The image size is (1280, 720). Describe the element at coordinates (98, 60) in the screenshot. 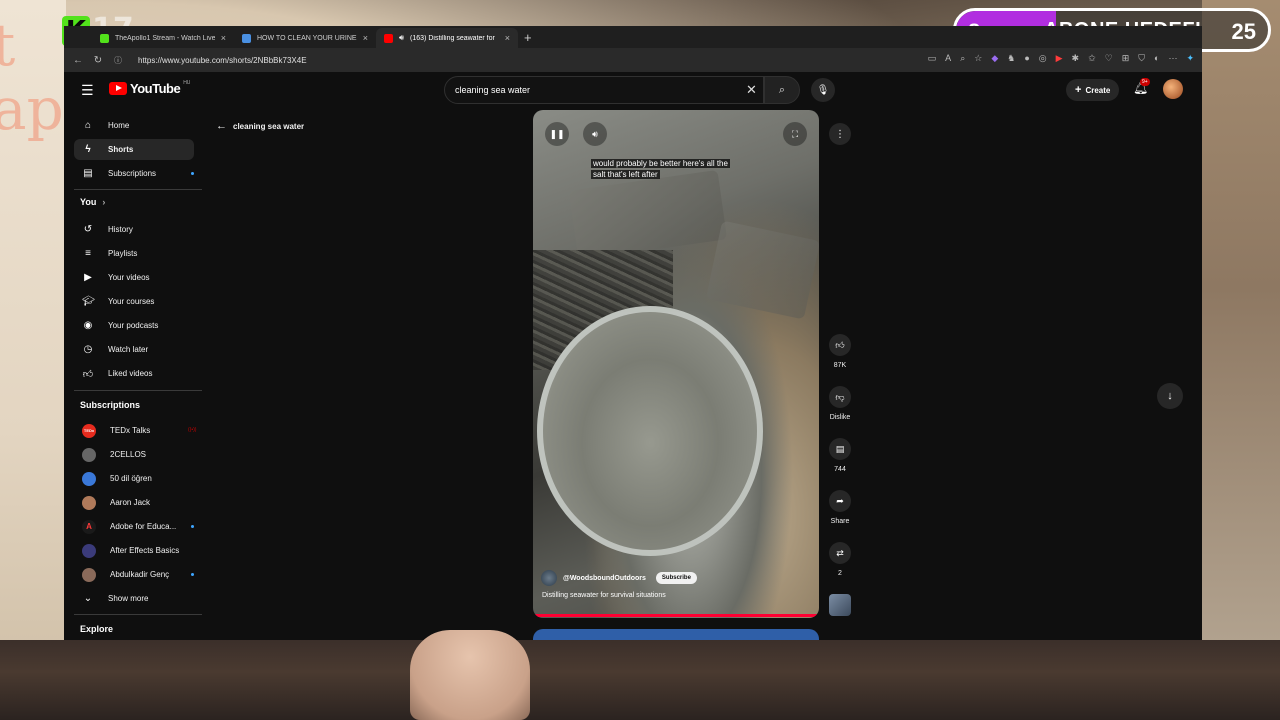

I see `reload-icon: ↻` at that location.